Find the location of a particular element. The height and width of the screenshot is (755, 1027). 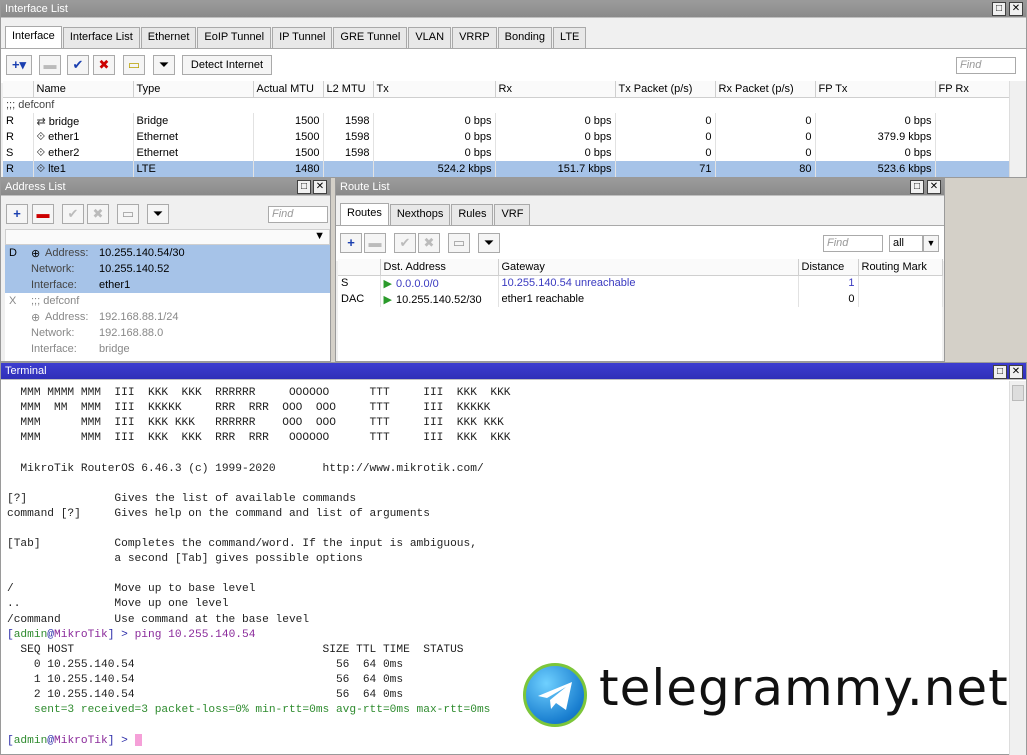

cell-type: LTE is located at coordinates (193, 169).